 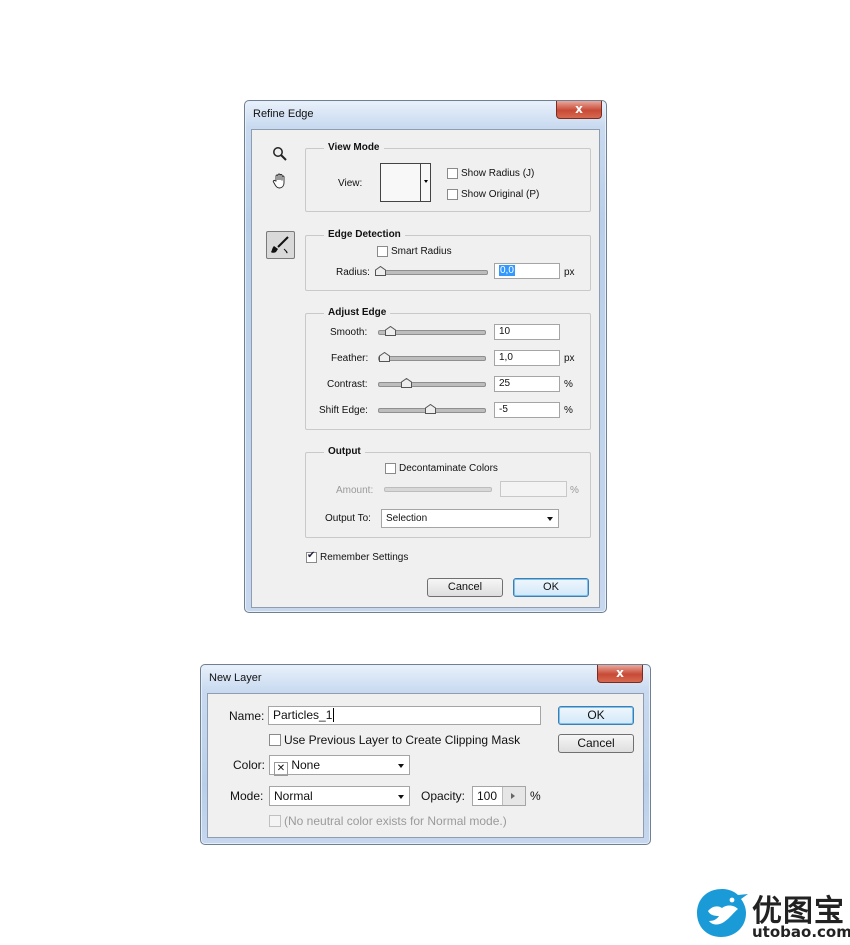 I want to click on color-dropdown: ✕ None, so click(x=339, y=765).